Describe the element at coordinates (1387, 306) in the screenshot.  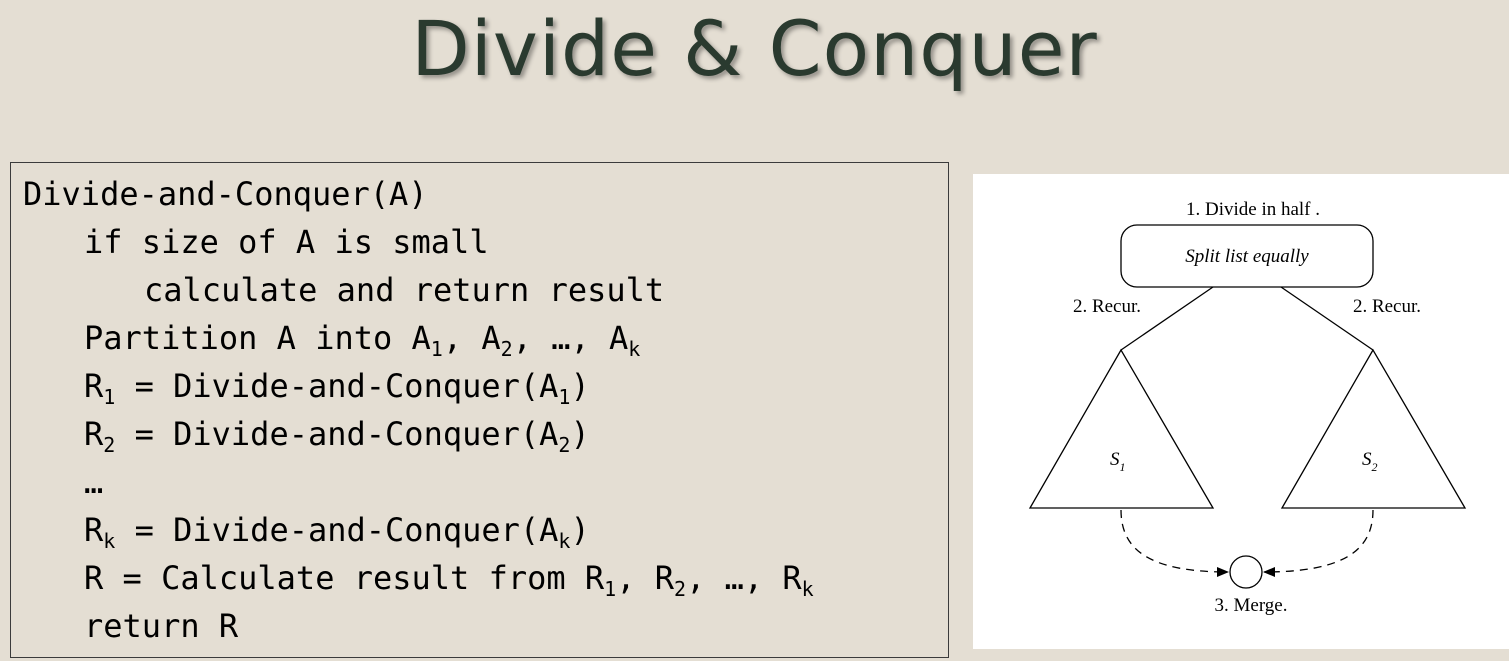
I see `recur-right-label: 2. Recur.` at that location.